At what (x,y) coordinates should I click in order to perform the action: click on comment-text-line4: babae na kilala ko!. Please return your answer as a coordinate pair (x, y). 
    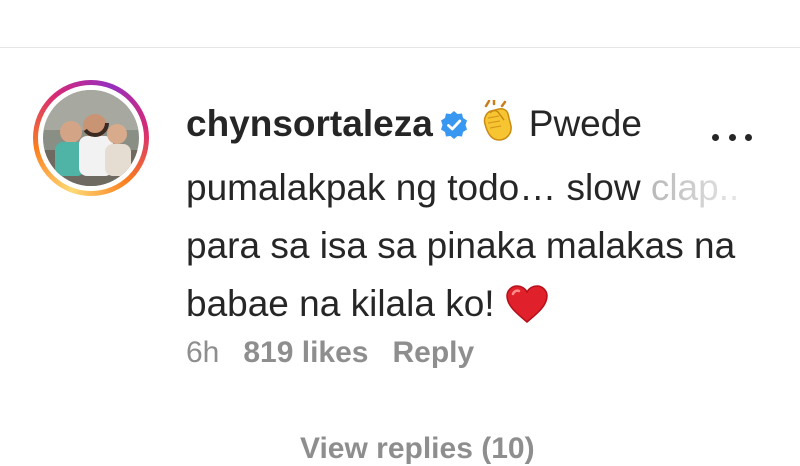
    Looking at the image, I should click on (340, 303).